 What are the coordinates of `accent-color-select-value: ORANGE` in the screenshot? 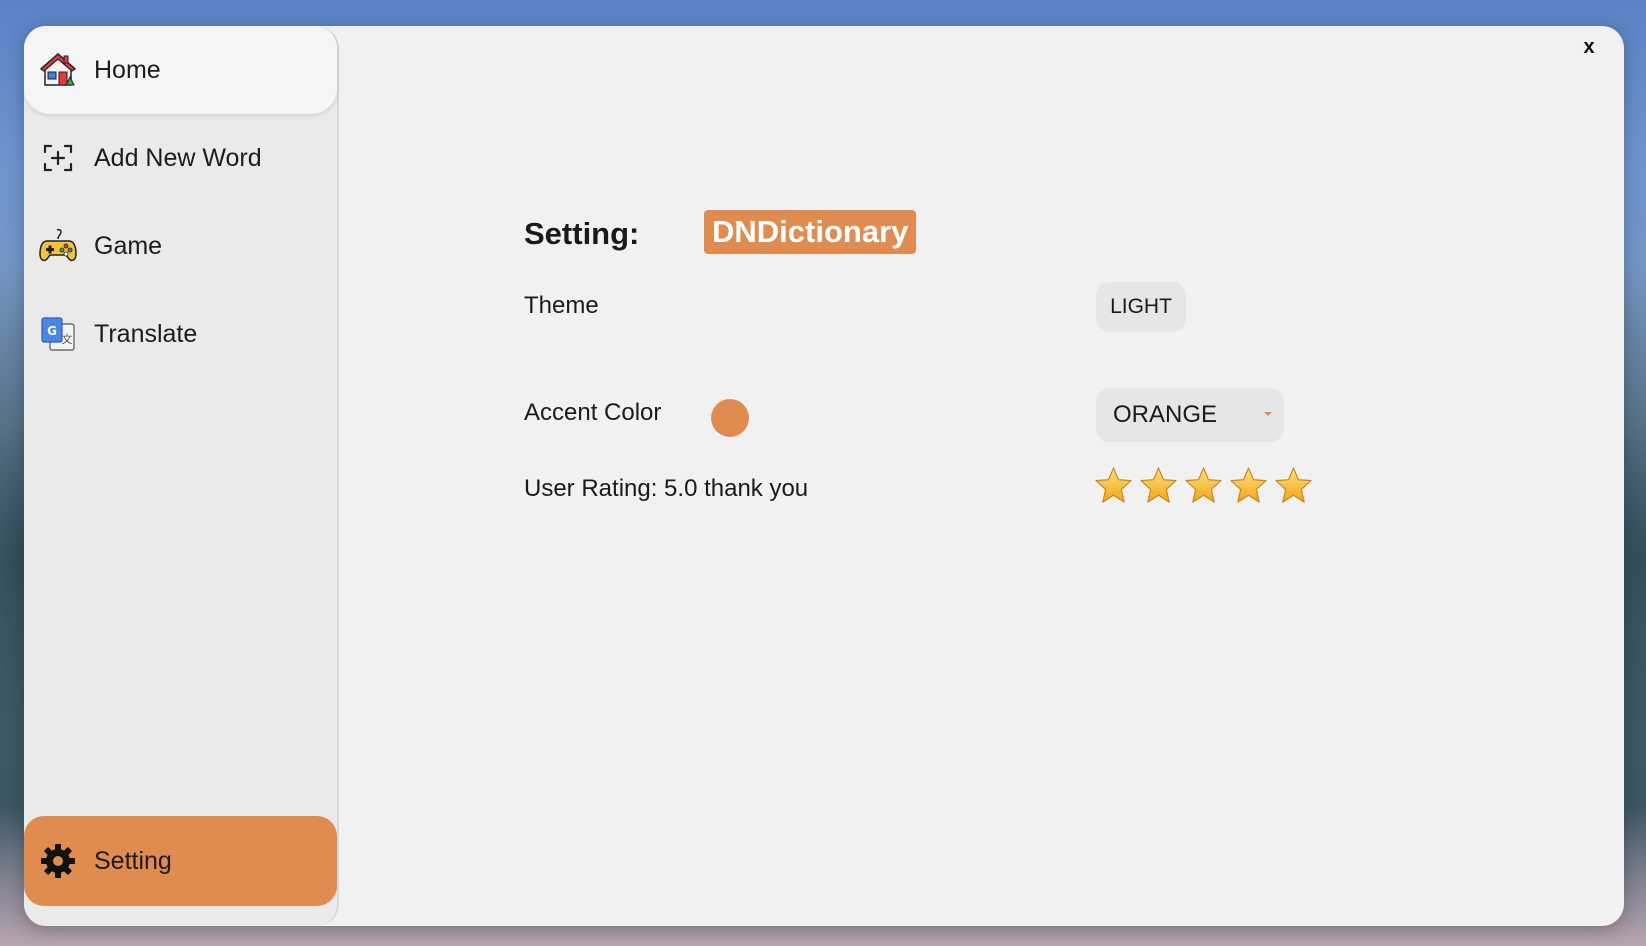 It's located at (1165, 414).